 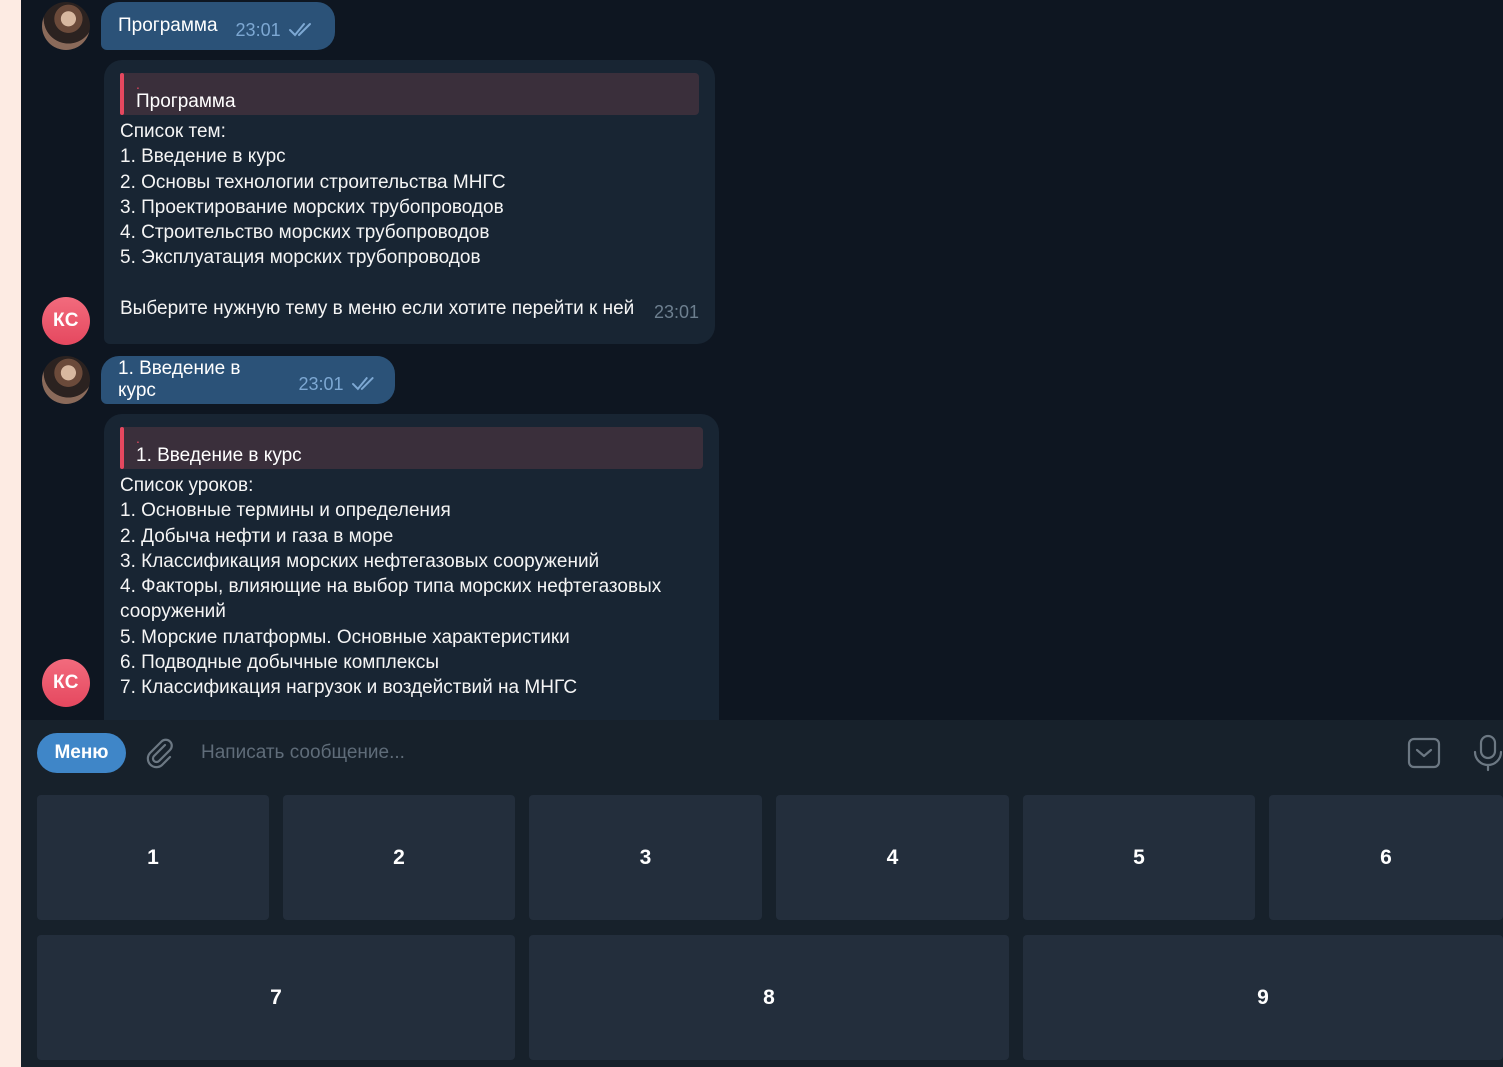 What do you see at coordinates (276, 997) in the screenshot?
I see `keyboard-button-7: 7` at bounding box center [276, 997].